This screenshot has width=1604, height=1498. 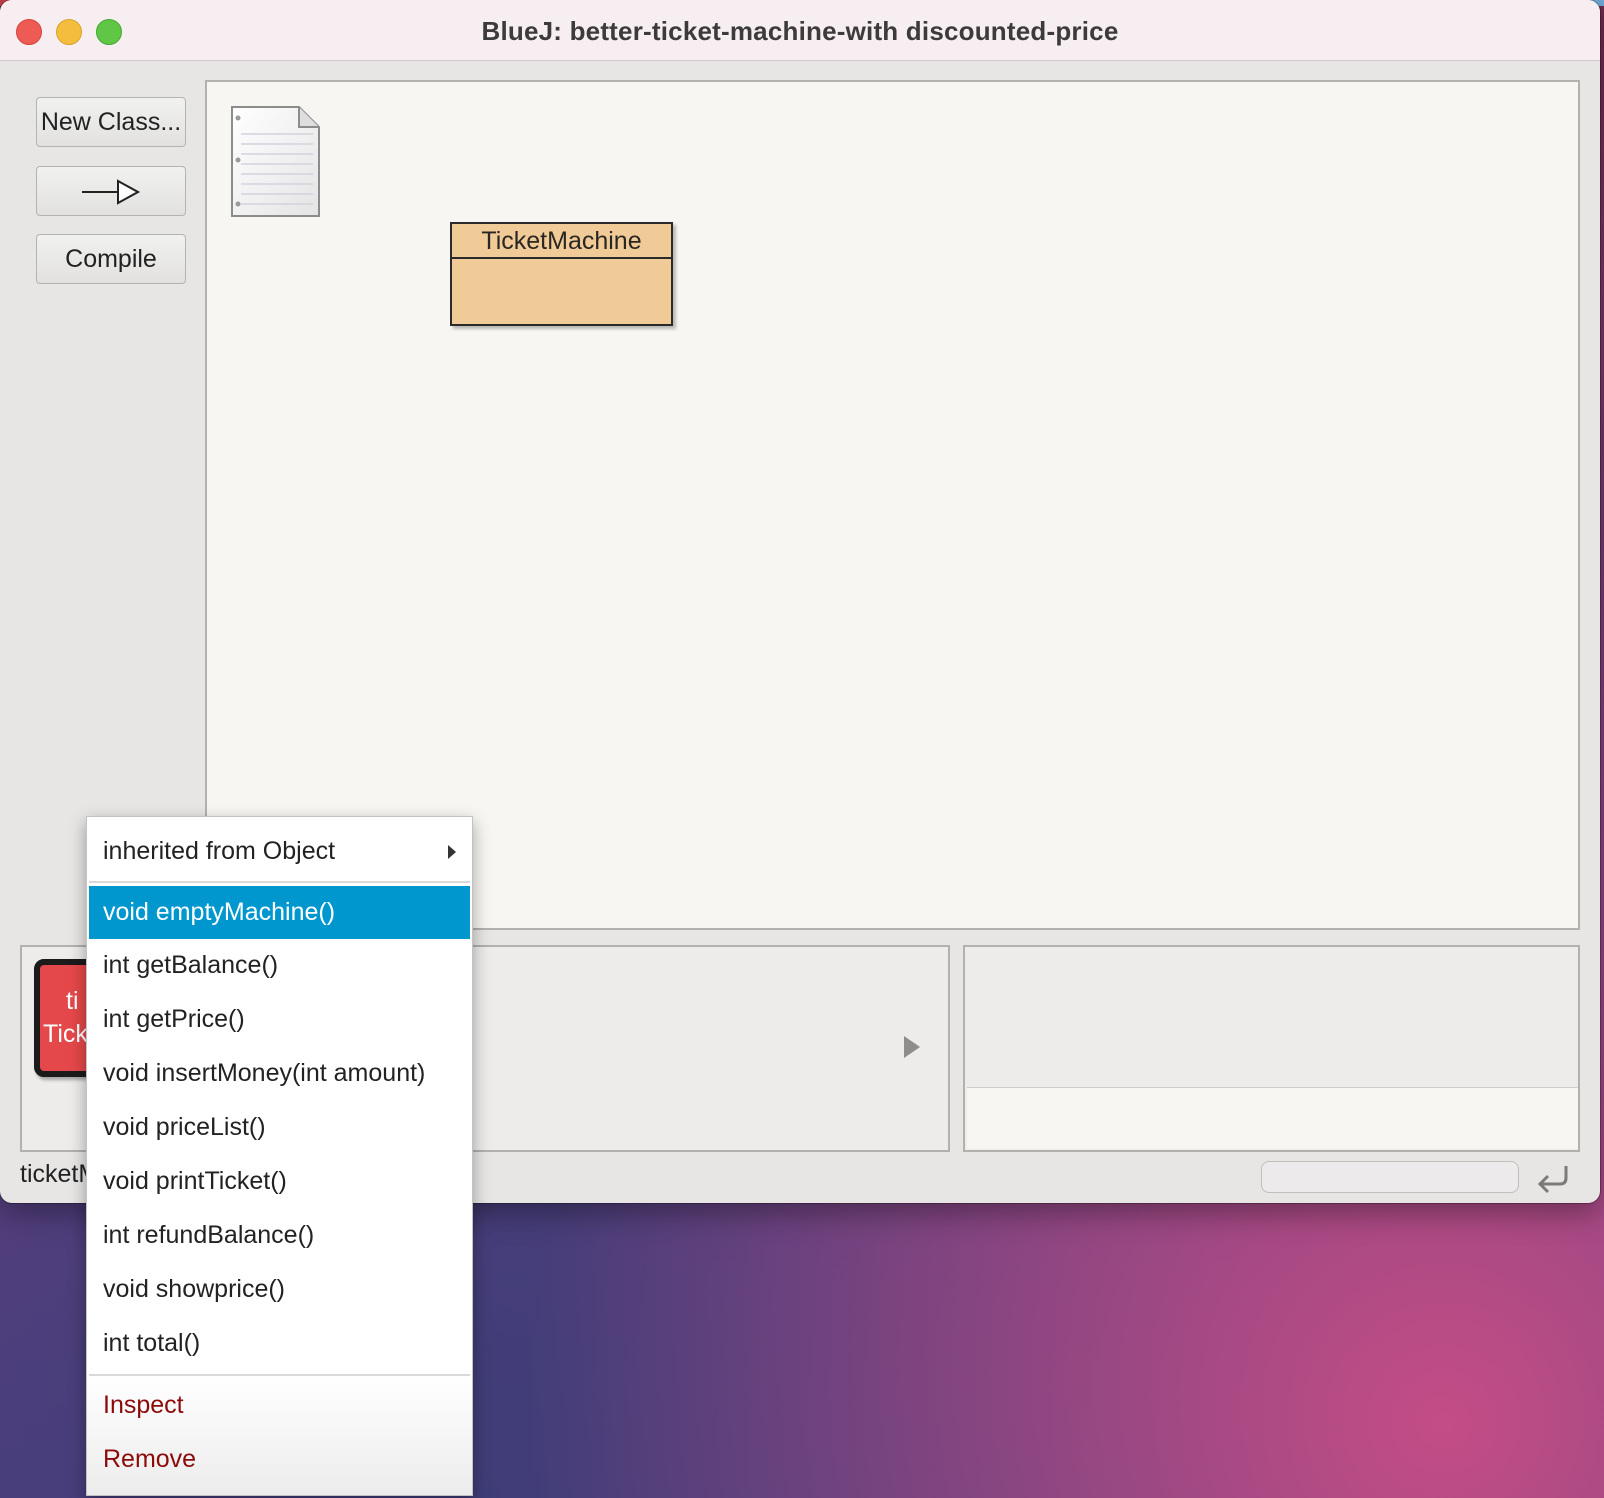 I want to click on menu-item-remove: Remove, so click(x=279, y=1459).